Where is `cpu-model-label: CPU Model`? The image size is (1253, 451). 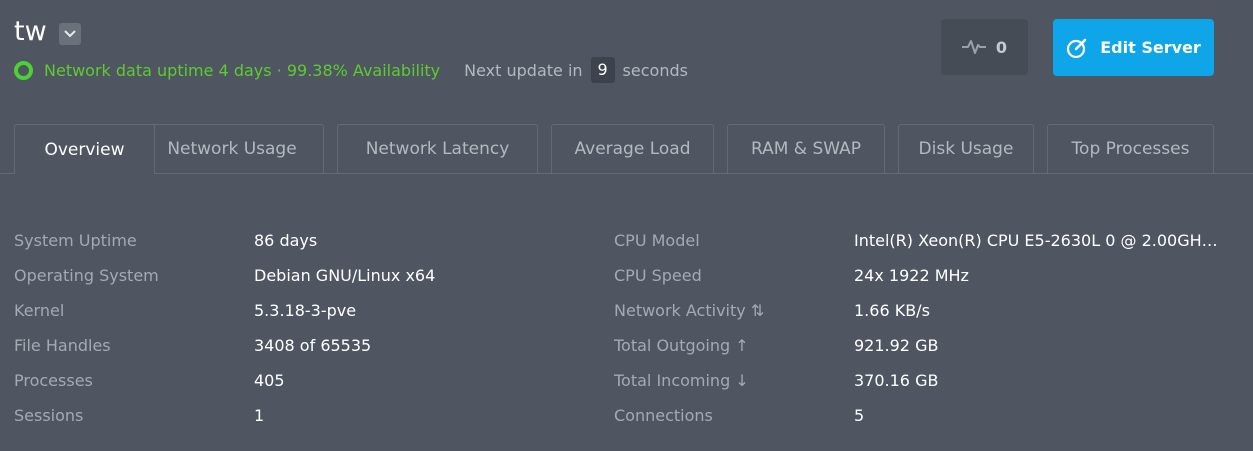
cpu-model-label: CPU Model is located at coordinates (657, 240).